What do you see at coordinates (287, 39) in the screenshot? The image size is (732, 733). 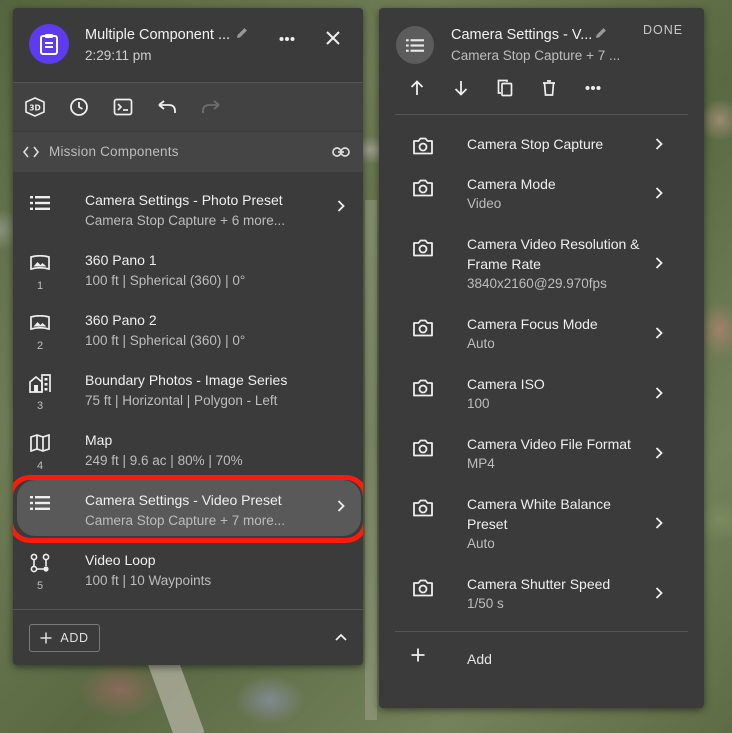 I see `more-options-icon` at bounding box center [287, 39].